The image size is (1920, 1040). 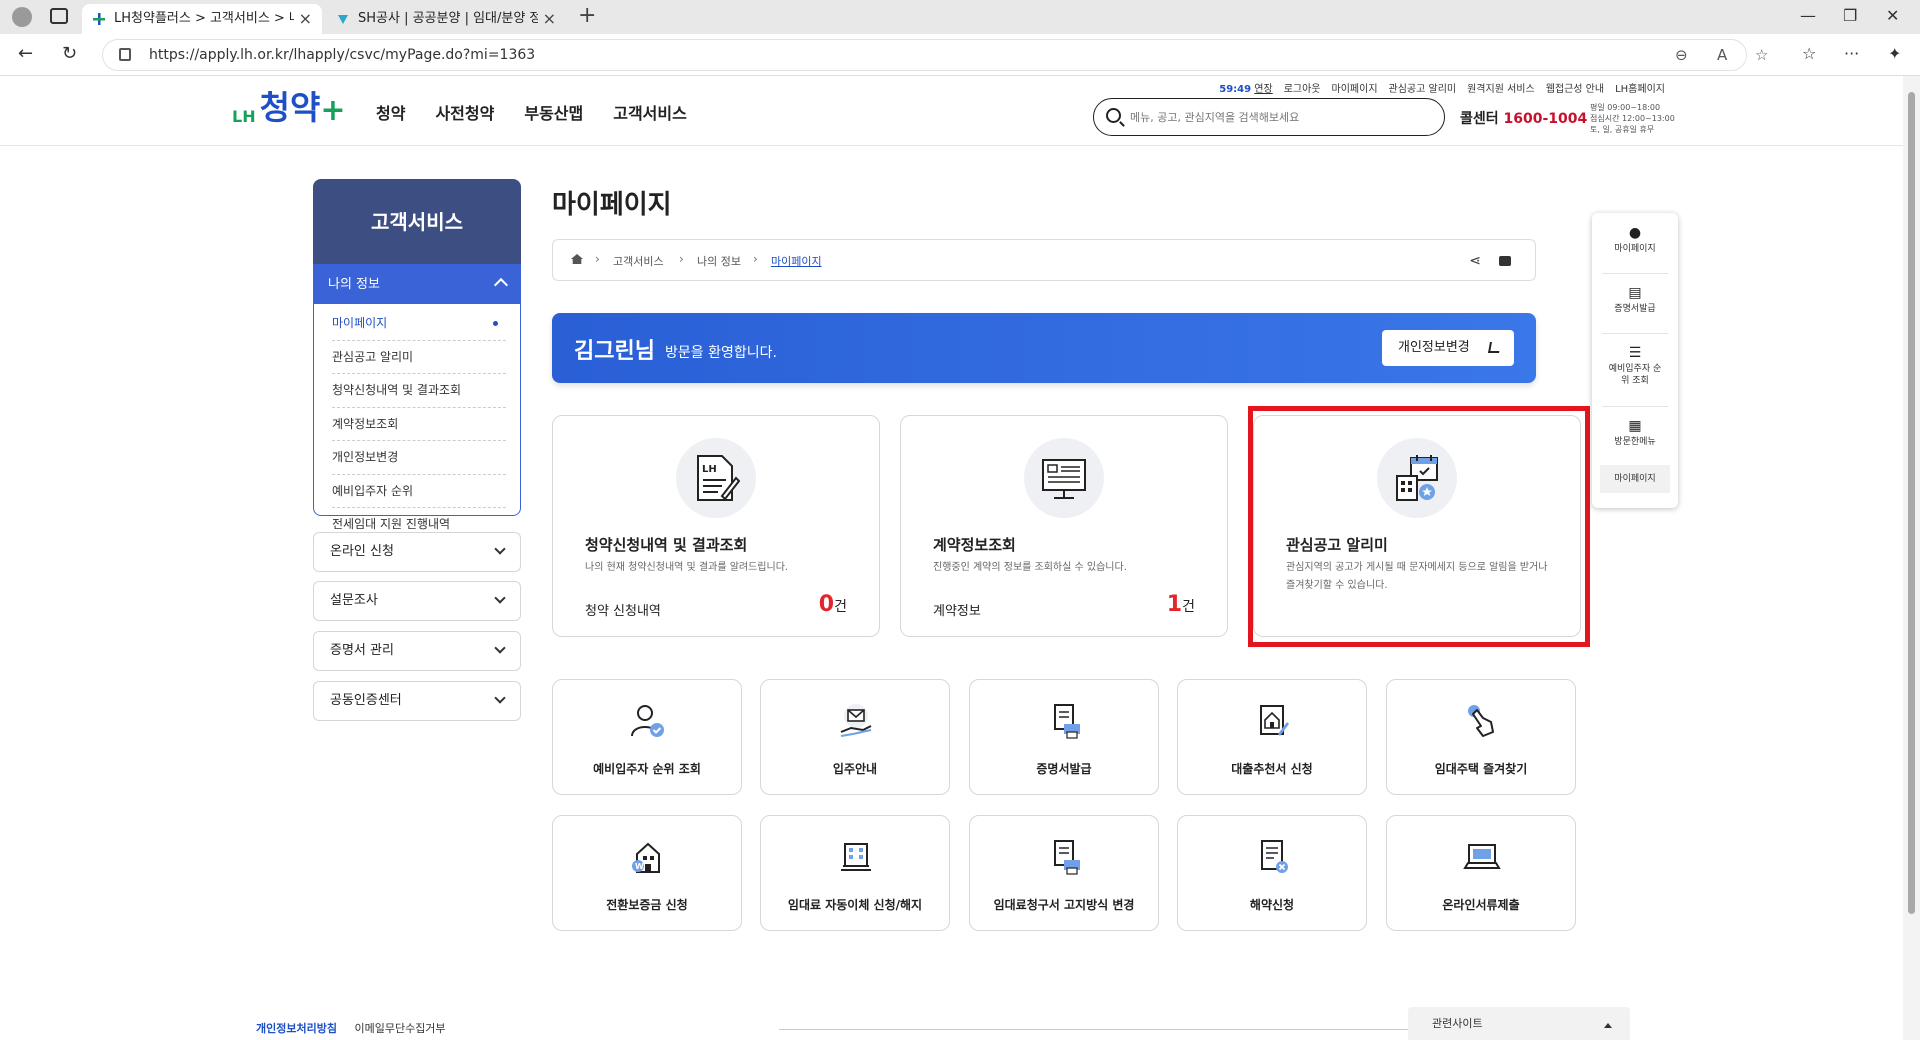 What do you see at coordinates (650, 112) in the screenshot?
I see `gnb-item: 고객서비스` at bounding box center [650, 112].